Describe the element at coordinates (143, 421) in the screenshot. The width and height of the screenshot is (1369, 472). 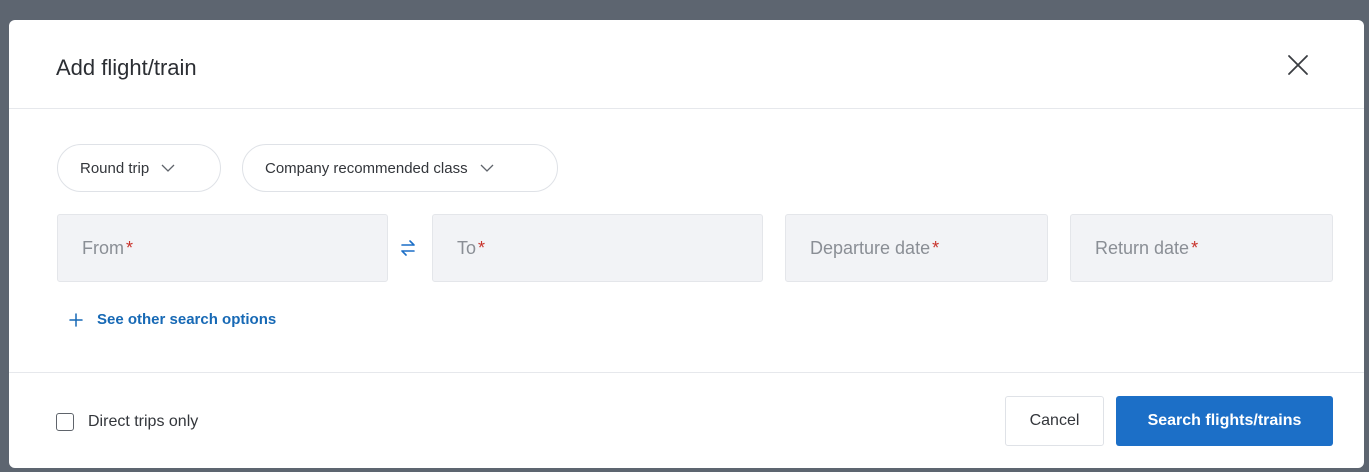
I see `direct-trips-only-label: Direct trips only` at that location.